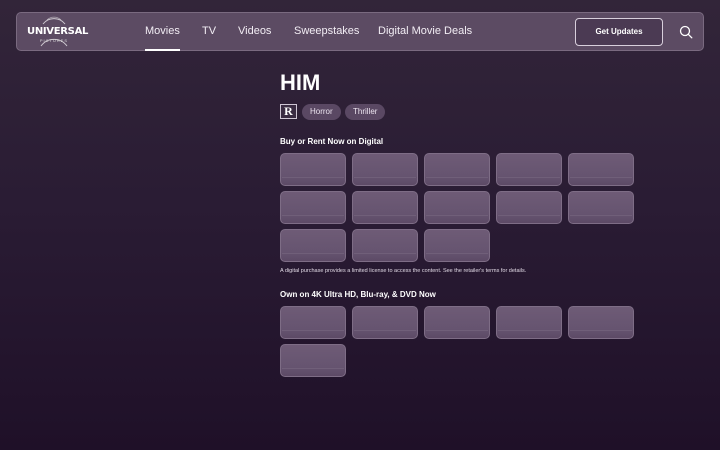 Image resolution: width=720 pixels, height=450 pixels. I want to click on universal-logo: UNIVERSAL PICTURES, so click(58, 32).